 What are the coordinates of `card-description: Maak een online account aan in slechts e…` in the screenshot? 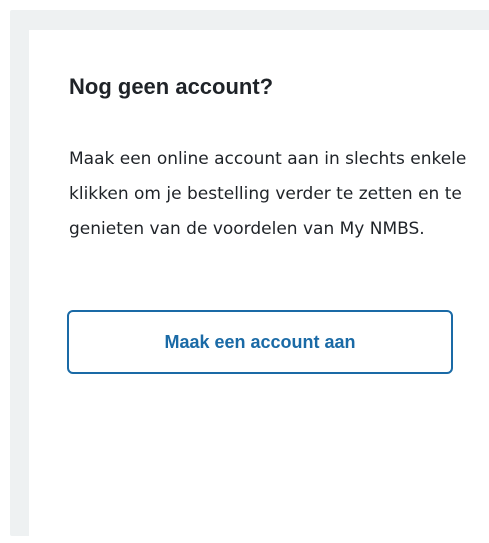 It's located at (268, 194).